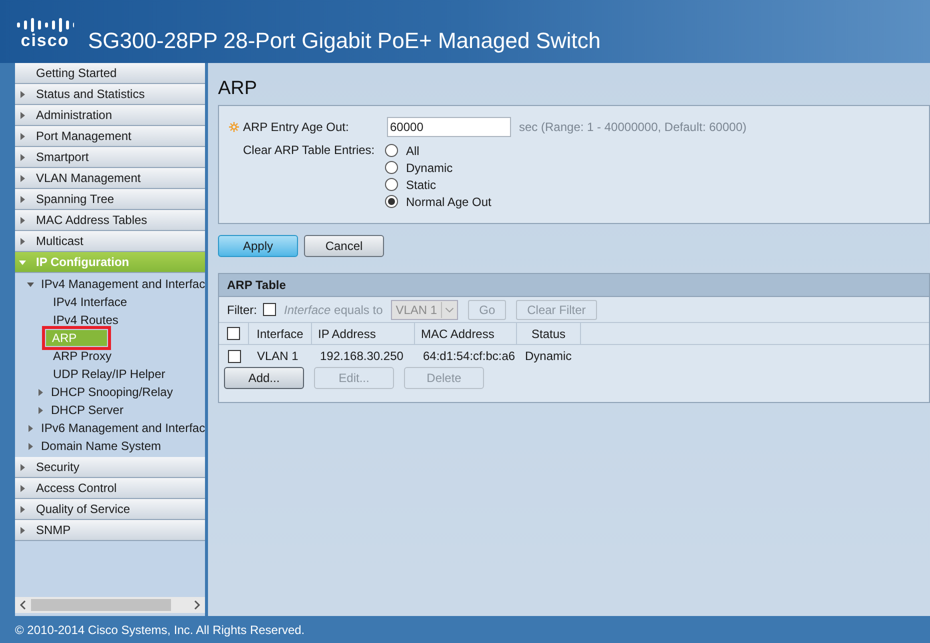  What do you see at coordinates (110, 157) in the screenshot?
I see `nav-section: Smartport` at bounding box center [110, 157].